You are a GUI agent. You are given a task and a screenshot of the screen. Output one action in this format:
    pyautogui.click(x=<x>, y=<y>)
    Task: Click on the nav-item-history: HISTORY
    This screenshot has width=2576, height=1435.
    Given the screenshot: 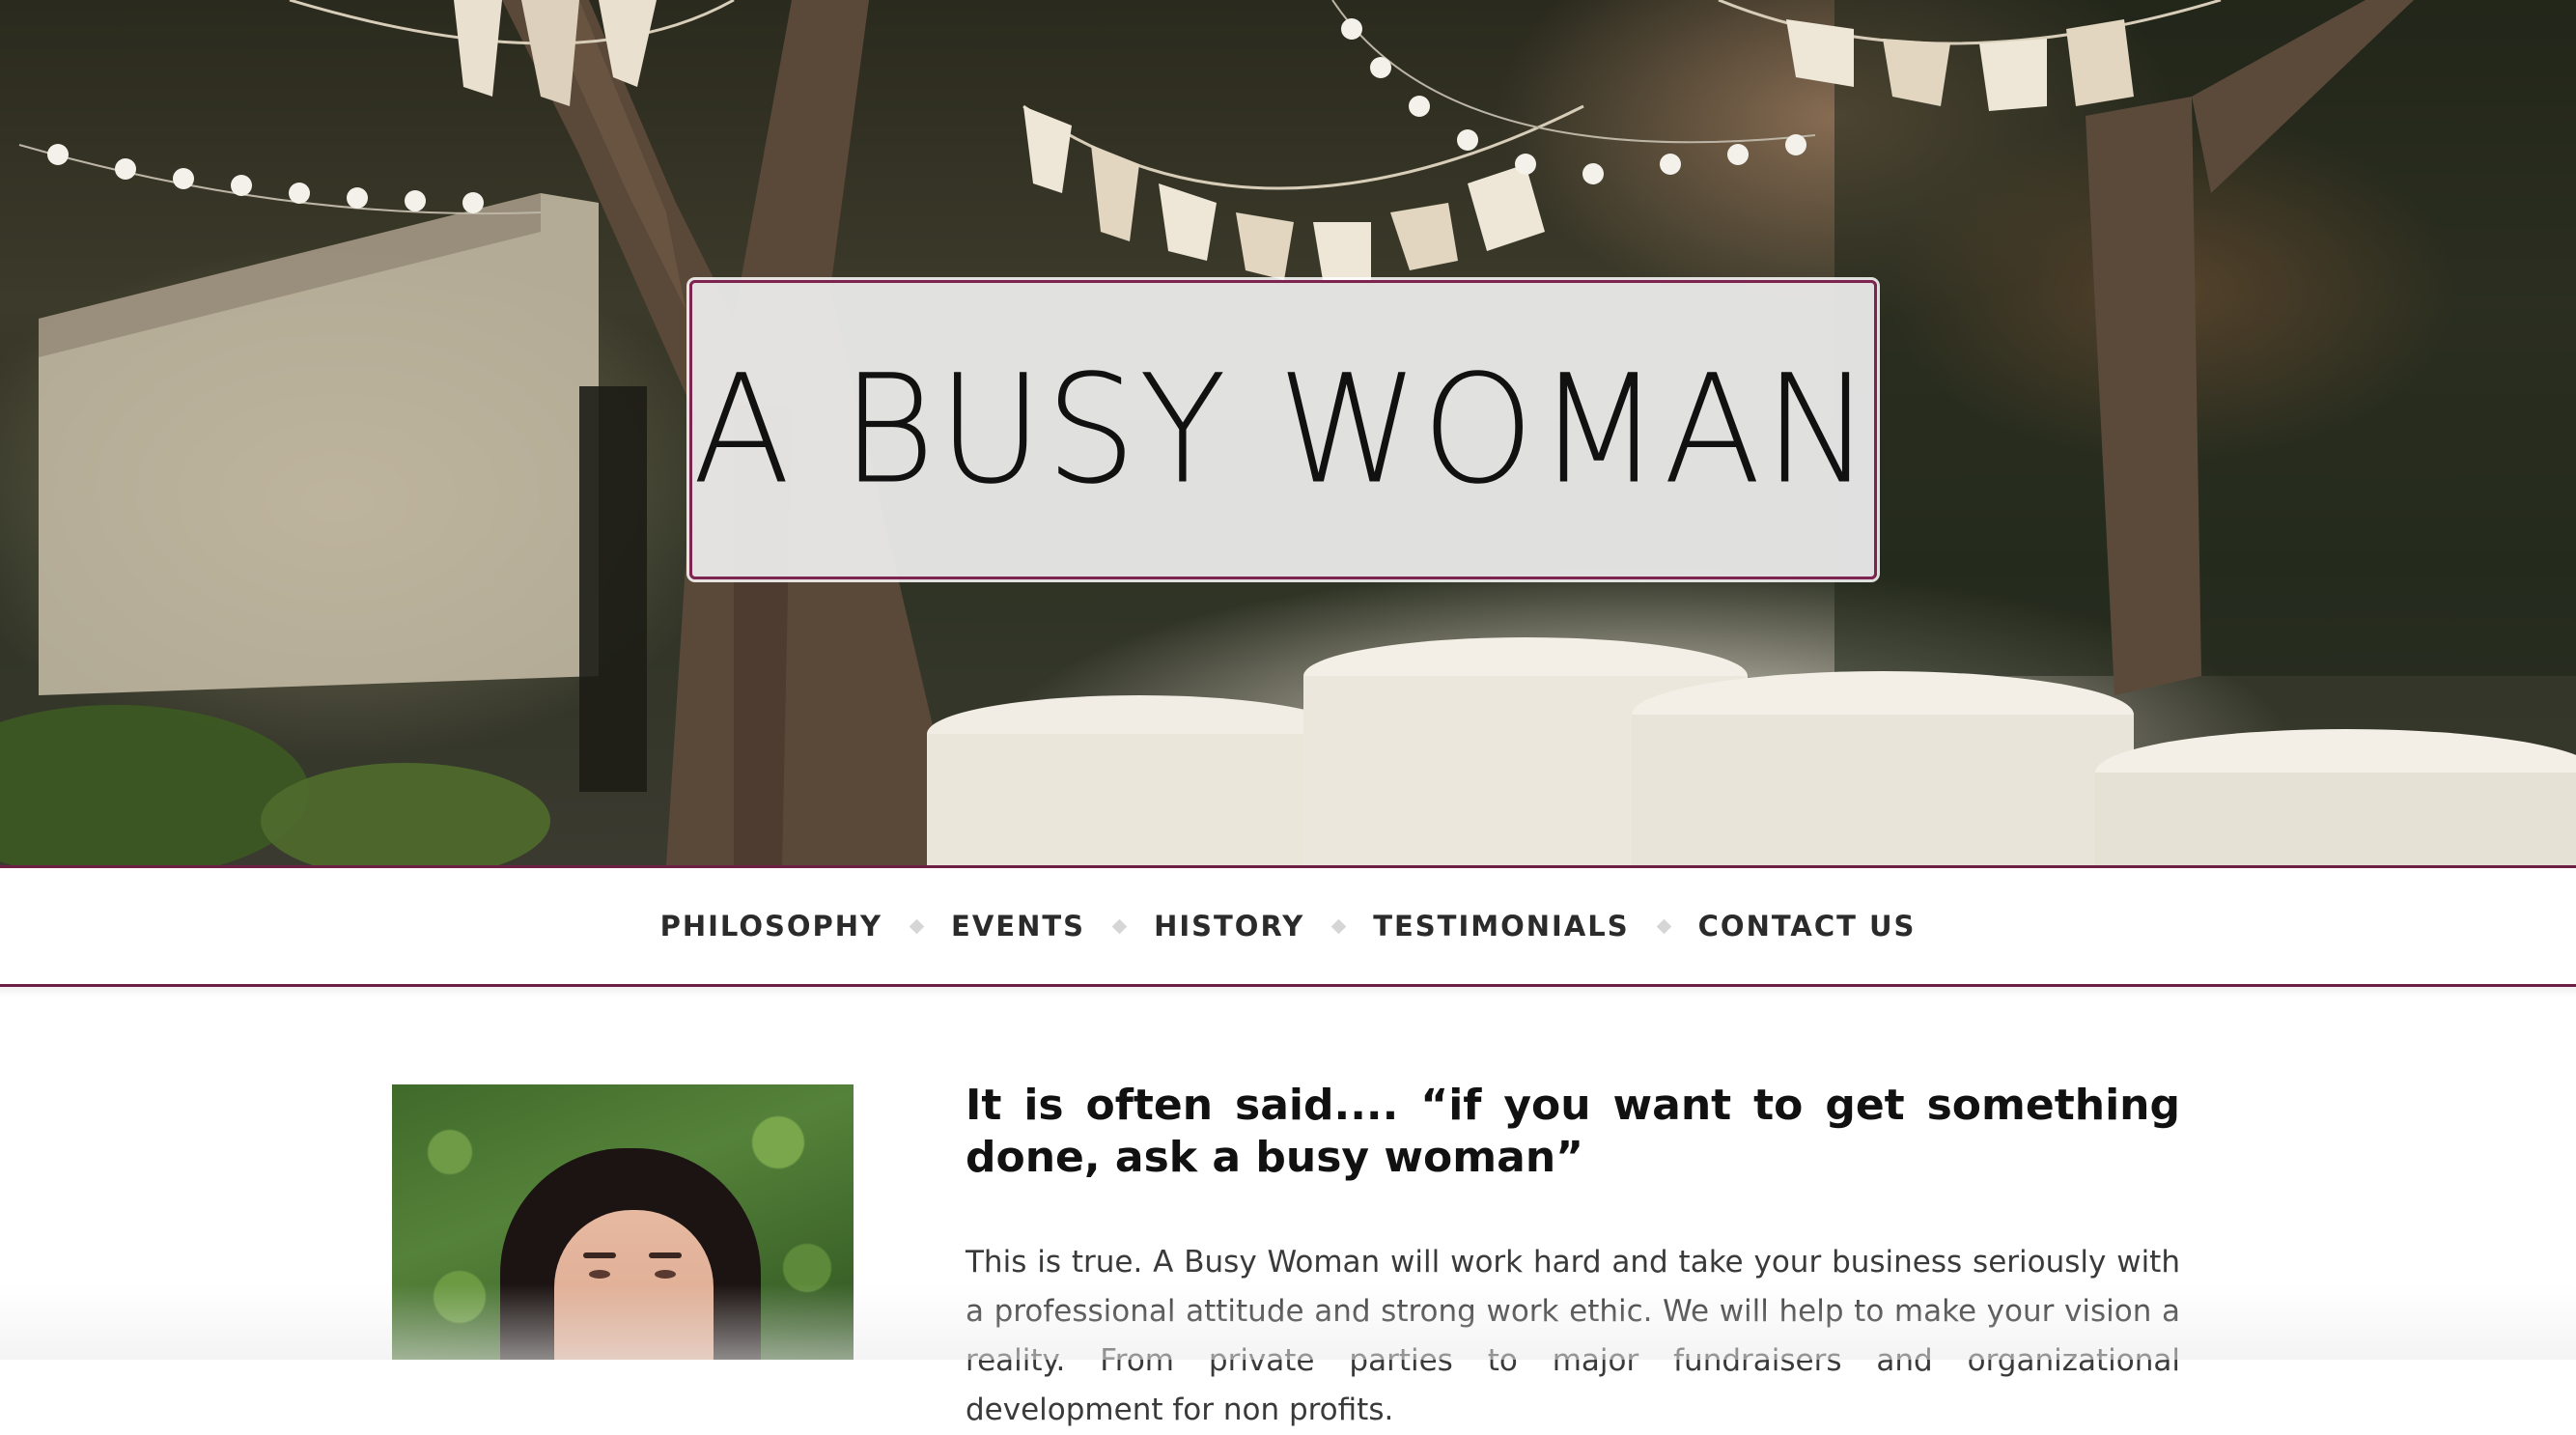 What is the action you would take?
    pyautogui.click(x=1229, y=927)
    